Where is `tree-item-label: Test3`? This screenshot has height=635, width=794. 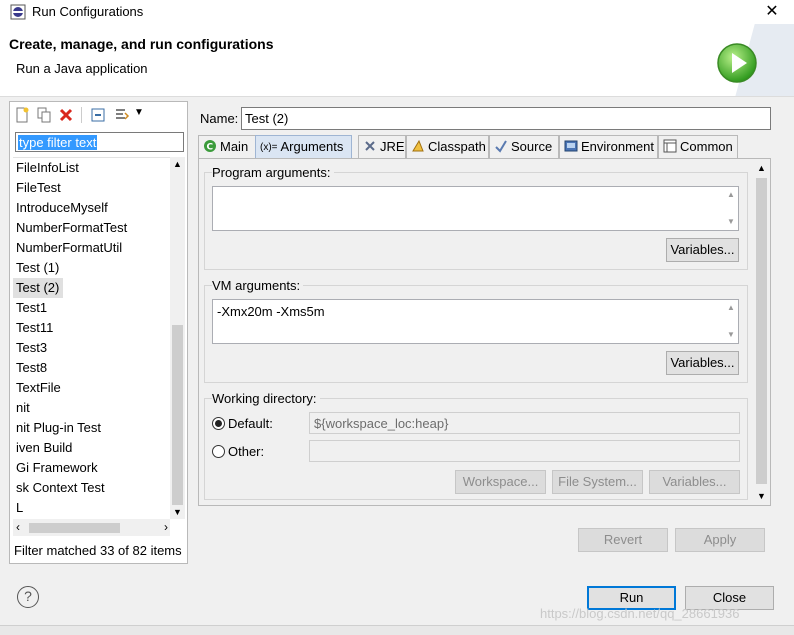
tree-item-label: Test3 is located at coordinates (32, 347).